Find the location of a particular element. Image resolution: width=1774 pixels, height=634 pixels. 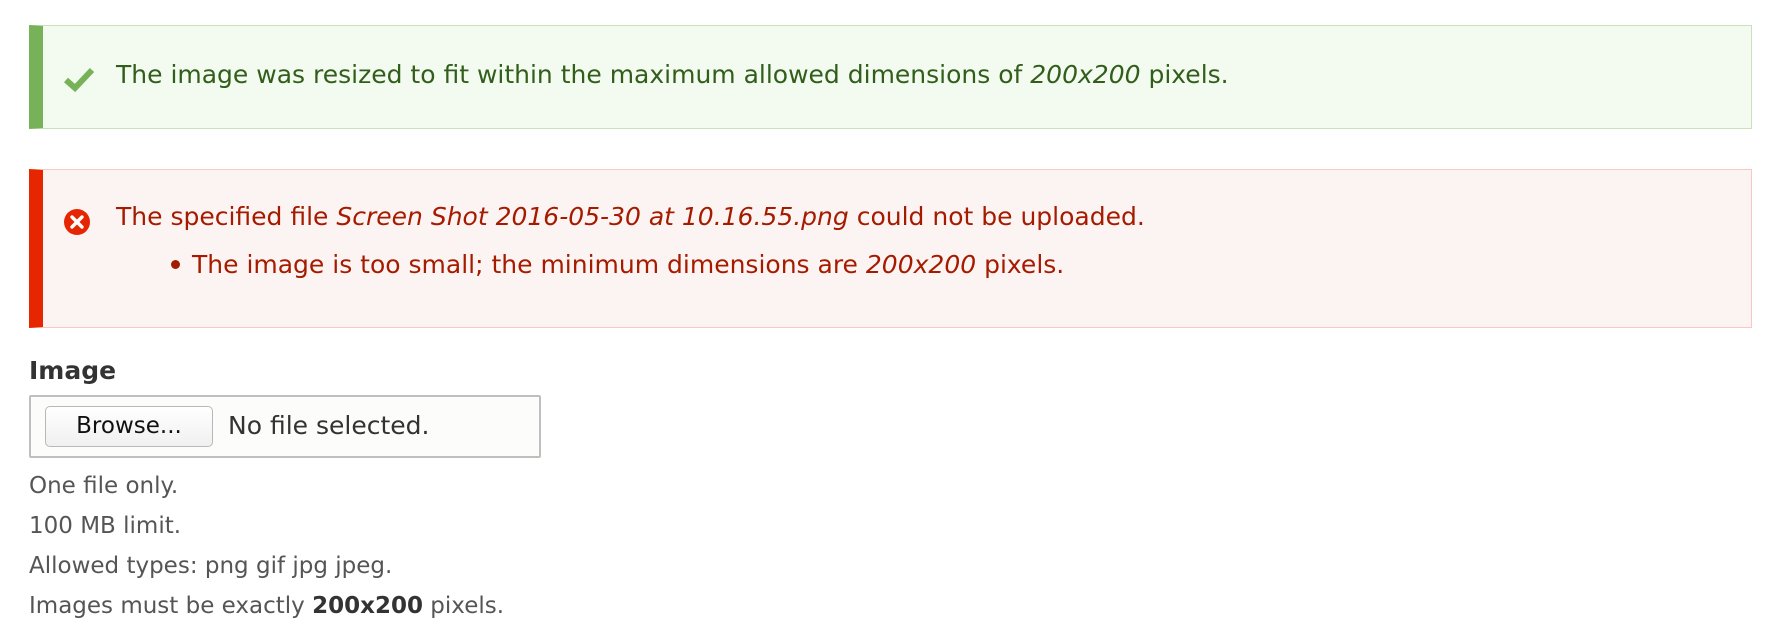

file-types-help: Allowed types: png gif jpg jpeg. is located at coordinates (211, 566).